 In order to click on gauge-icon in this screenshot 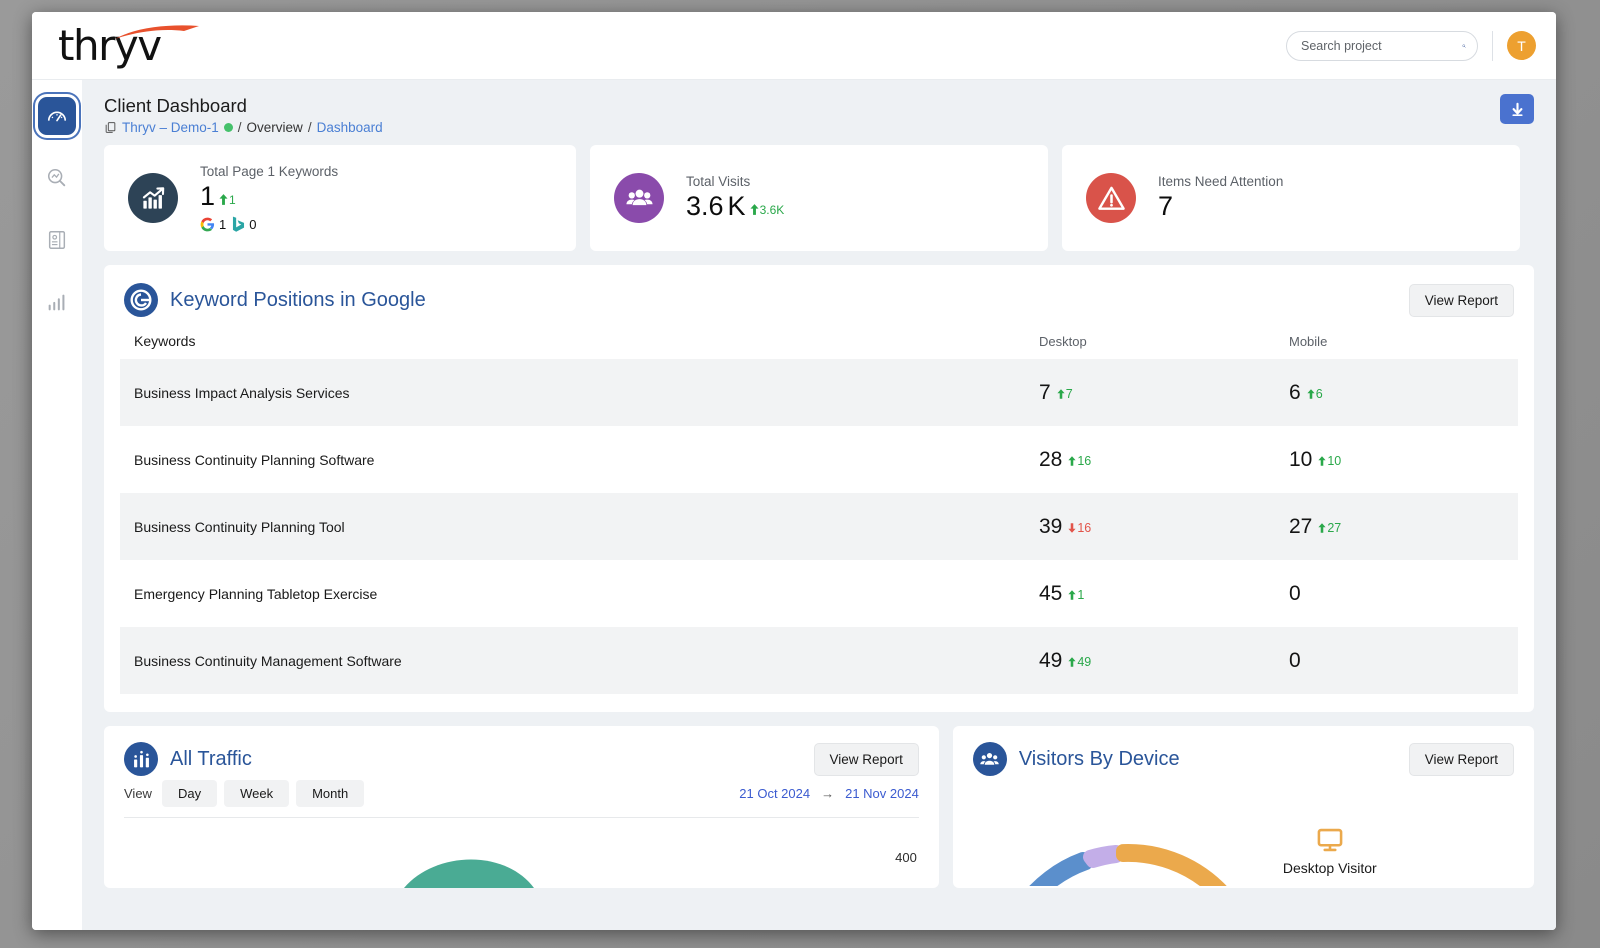, I will do `click(57, 116)`.